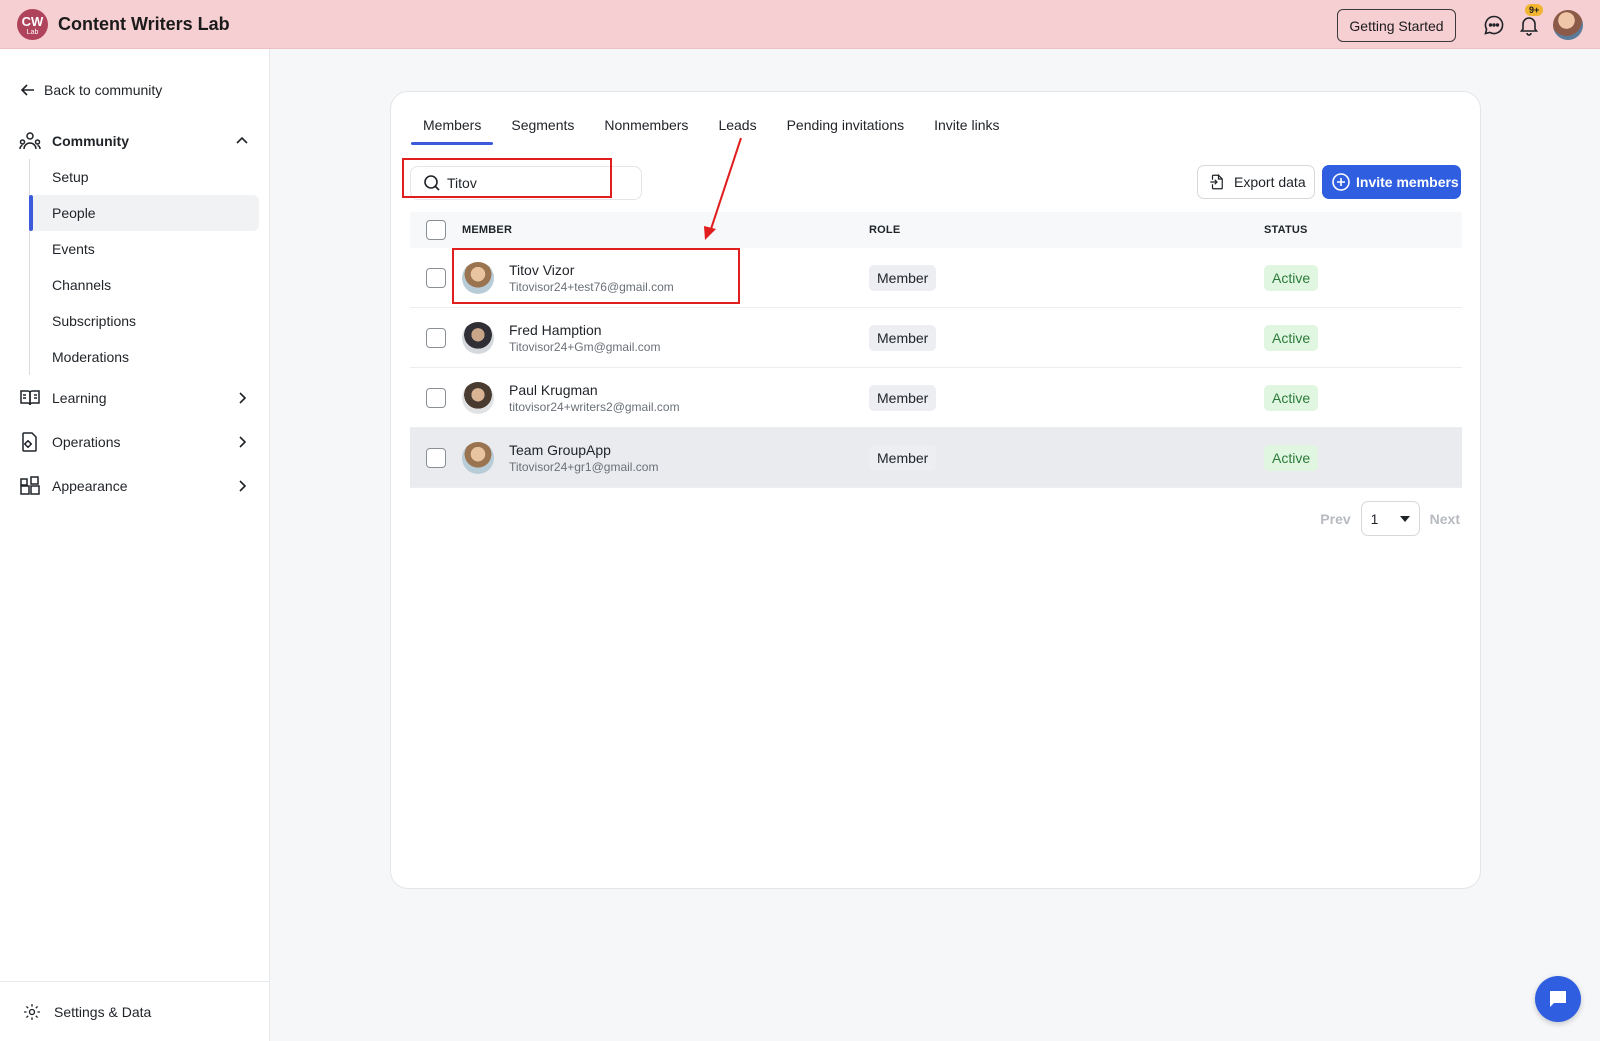 Image resolution: width=1600 pixels, height=1041 pixels. I want to click on community-label: Community, so click(90, 141).